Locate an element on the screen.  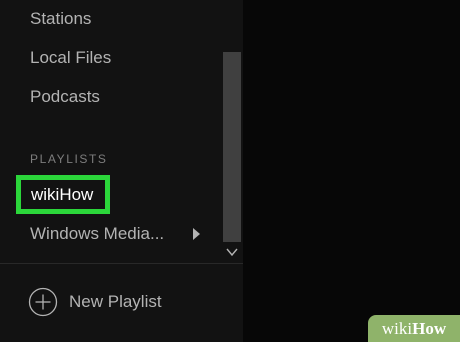
wikihow-watermark: wiki How is located at coordinates (414, 328).